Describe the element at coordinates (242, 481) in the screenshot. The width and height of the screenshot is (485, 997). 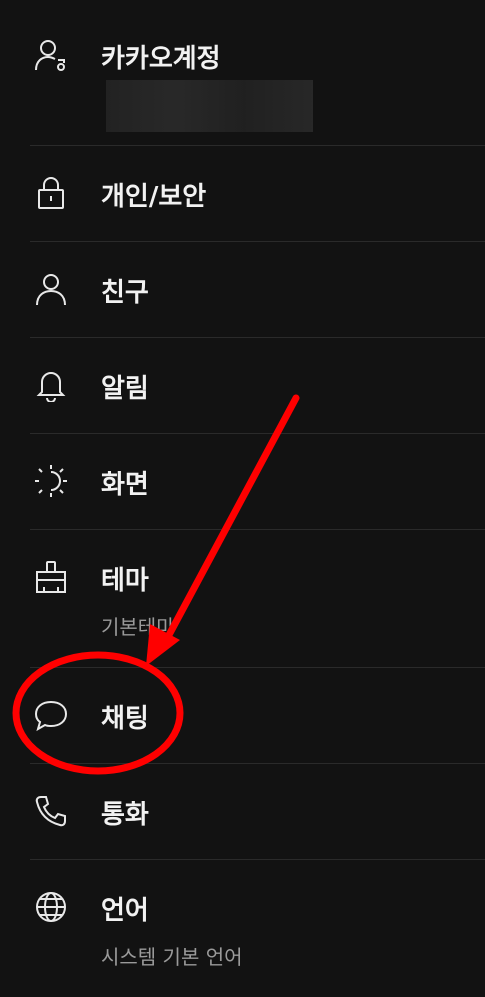
I see `menu-item-display: 화면` at that location.